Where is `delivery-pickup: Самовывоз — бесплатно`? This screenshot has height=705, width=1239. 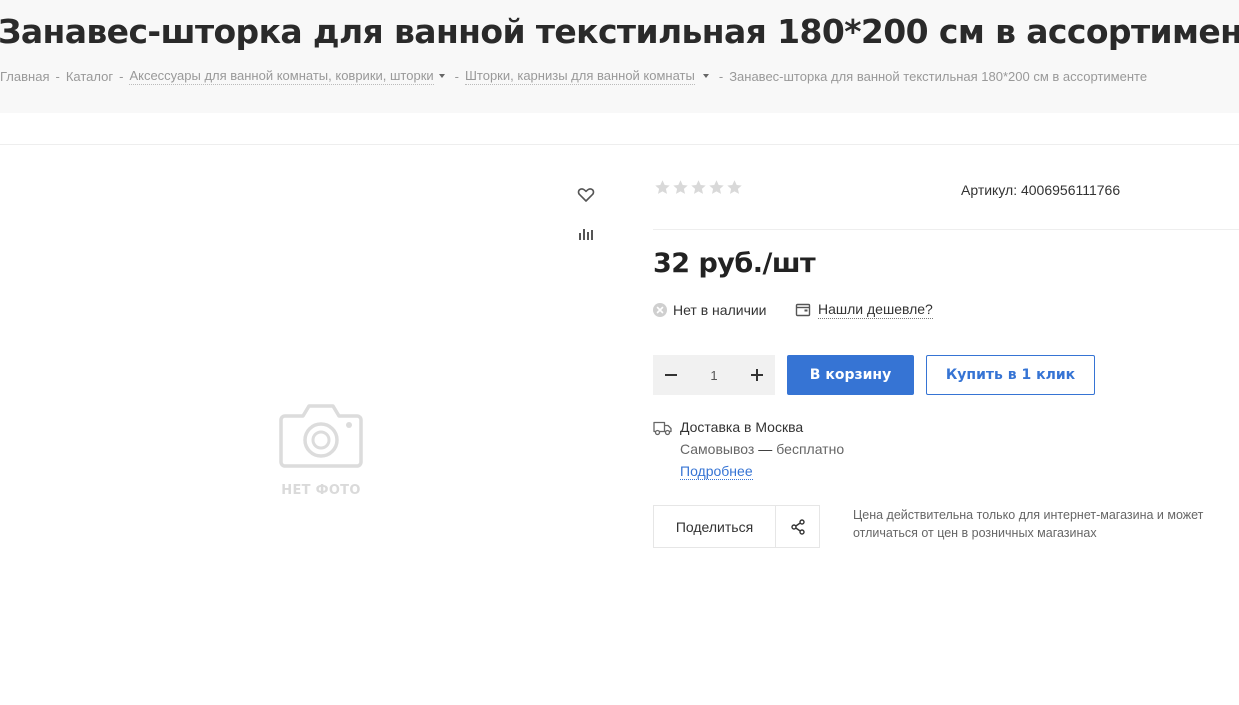 delivery-pickup: Самовывоз — бесплатно is located at coordinates (762, 449).